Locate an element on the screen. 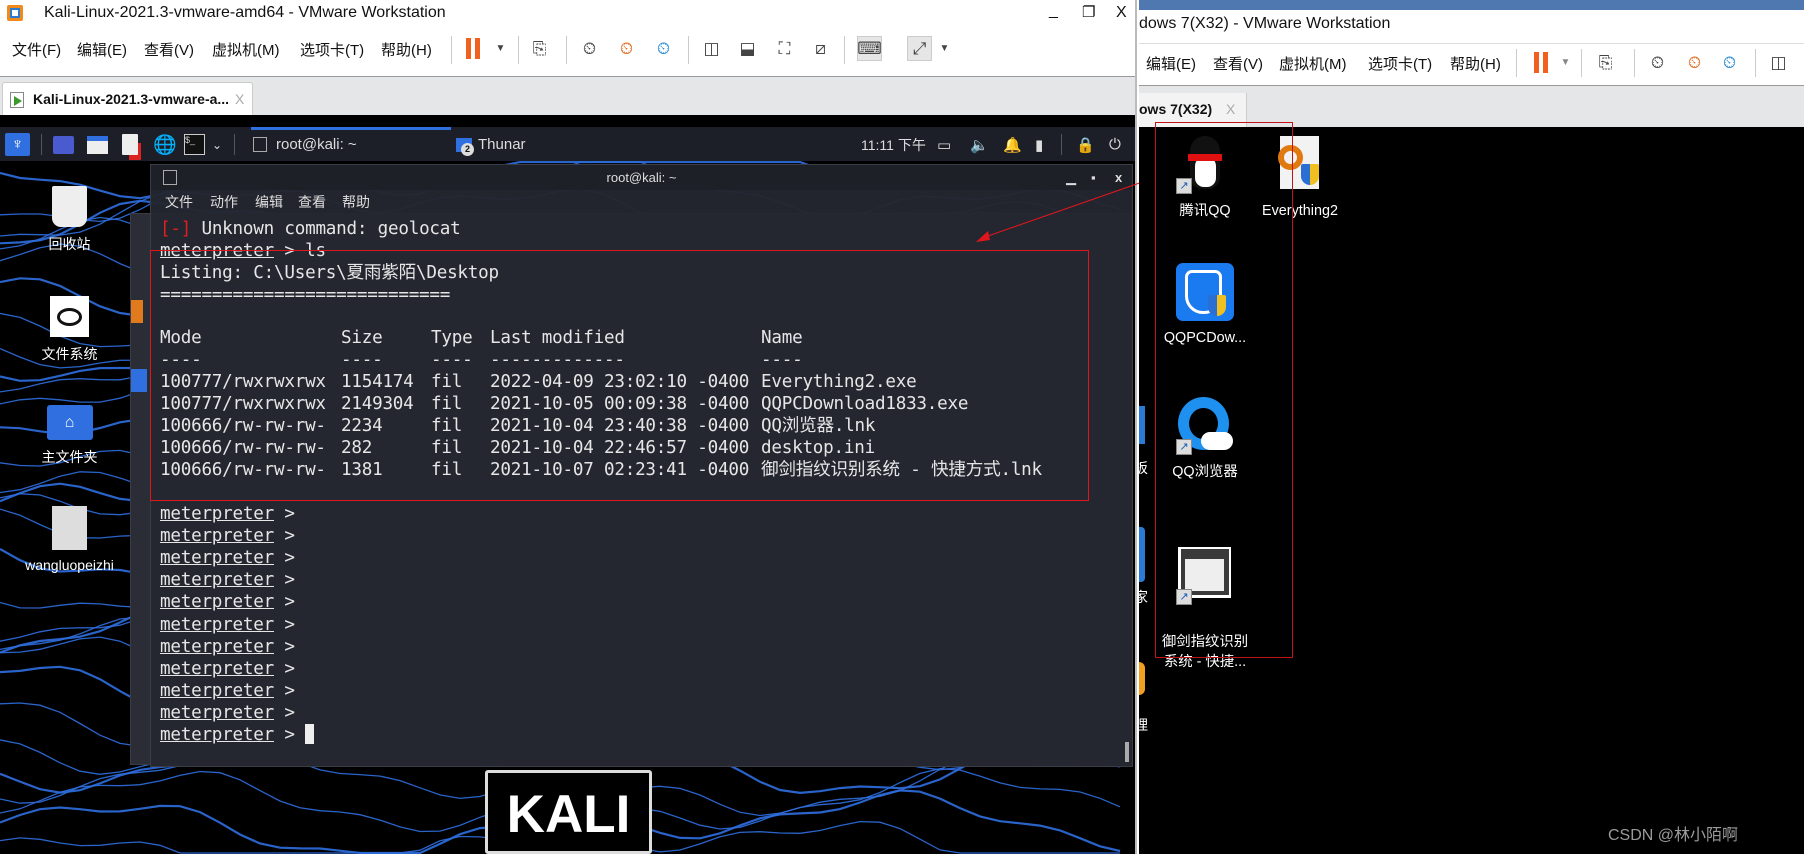  menu-edit: 编辑(E) is located at coordinates (1171, 63).